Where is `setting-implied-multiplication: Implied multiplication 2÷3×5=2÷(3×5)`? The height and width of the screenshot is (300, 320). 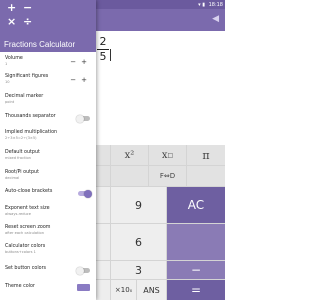
setting-implied-multiplication: Implied multiplication 2÷3×5=2÷(3×5) is located at coordinates (48, 135).